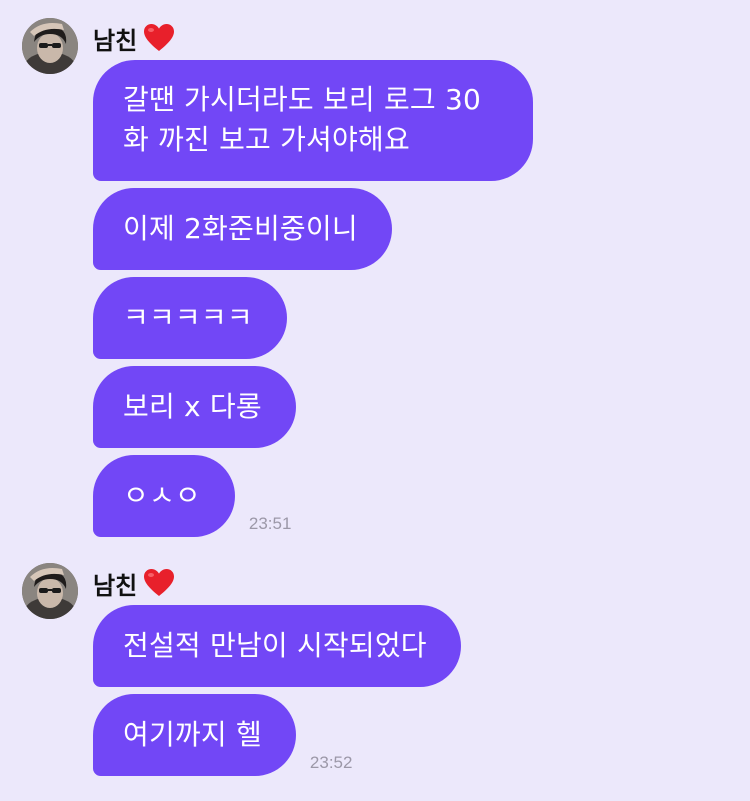  I want to click on message-row: 전설적 만남이 시작되었다, so click(277, 646).